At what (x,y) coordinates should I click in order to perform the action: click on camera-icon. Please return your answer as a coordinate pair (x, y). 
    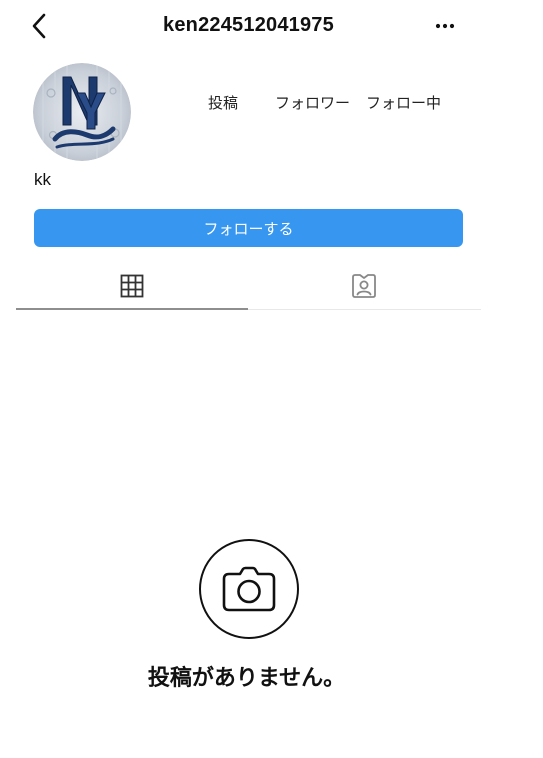
    Looking at the image, I should click on (249, 589).